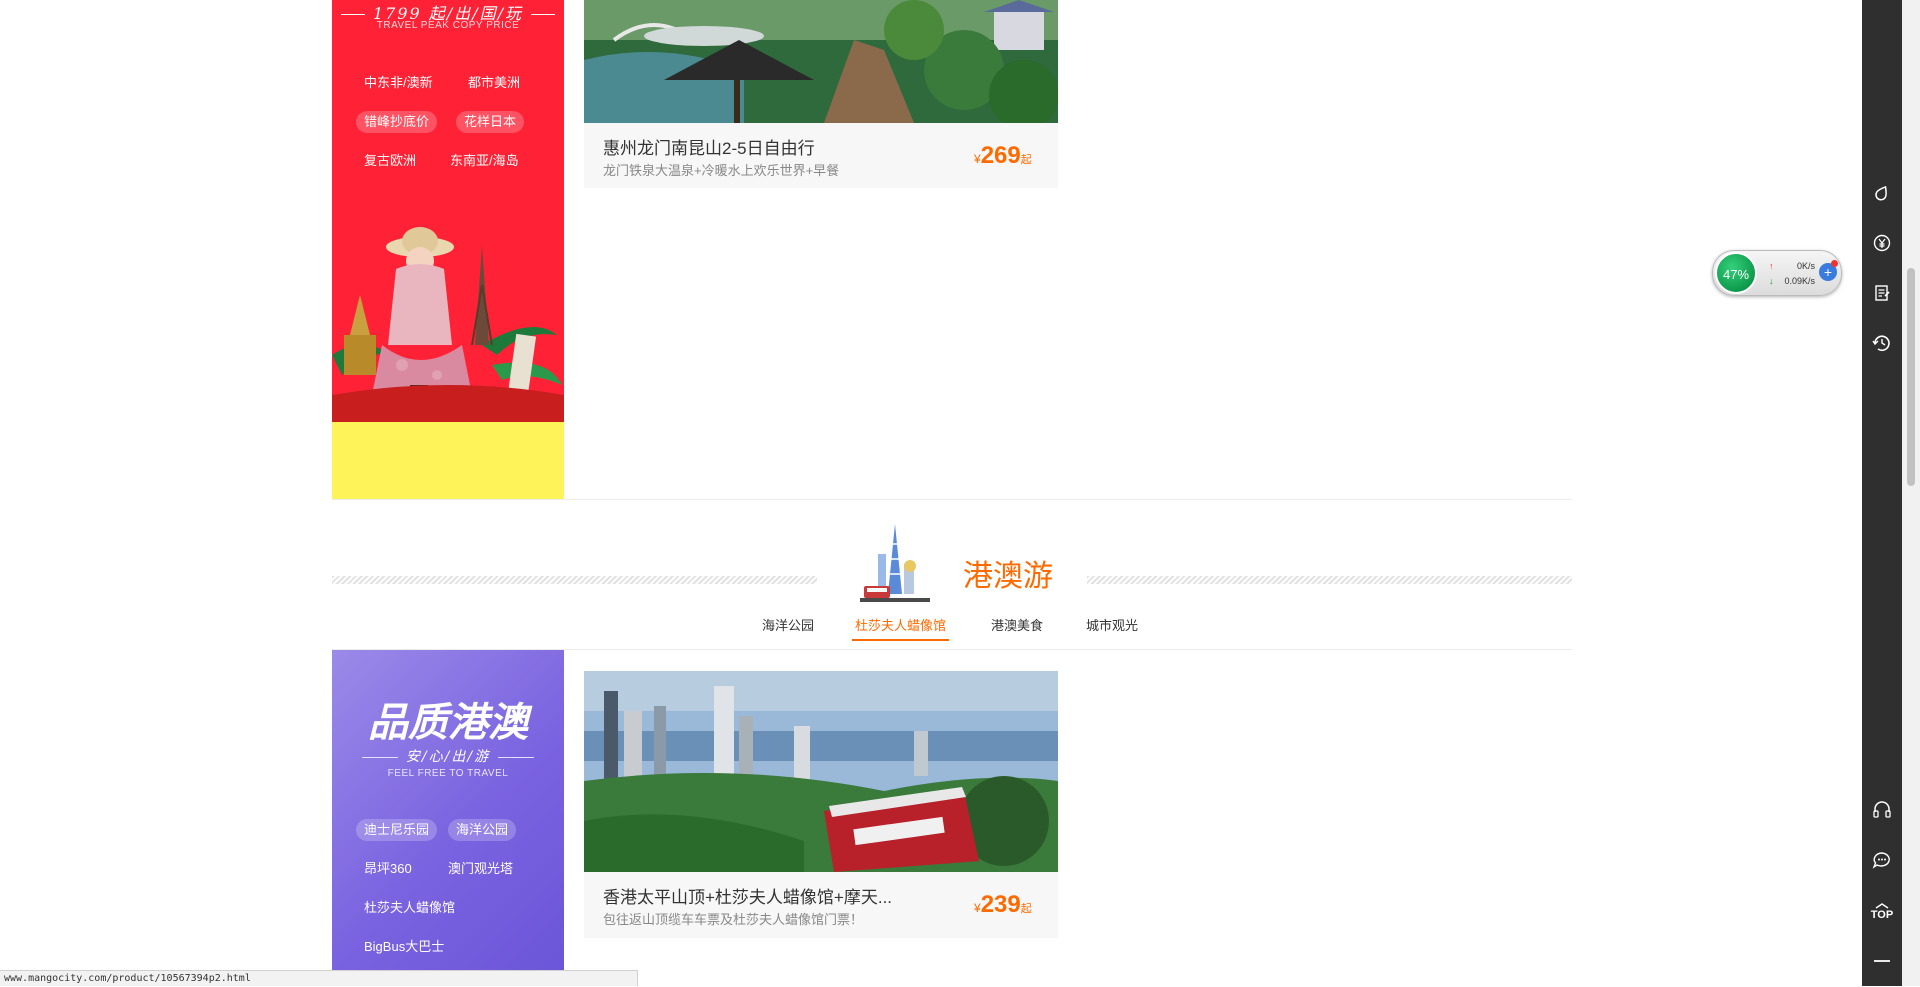 The height and width of the screenshot is (987, 1920). Describe the element at coordinates (1882, 243) in the screenshot. I see `yen-icon` at that location.